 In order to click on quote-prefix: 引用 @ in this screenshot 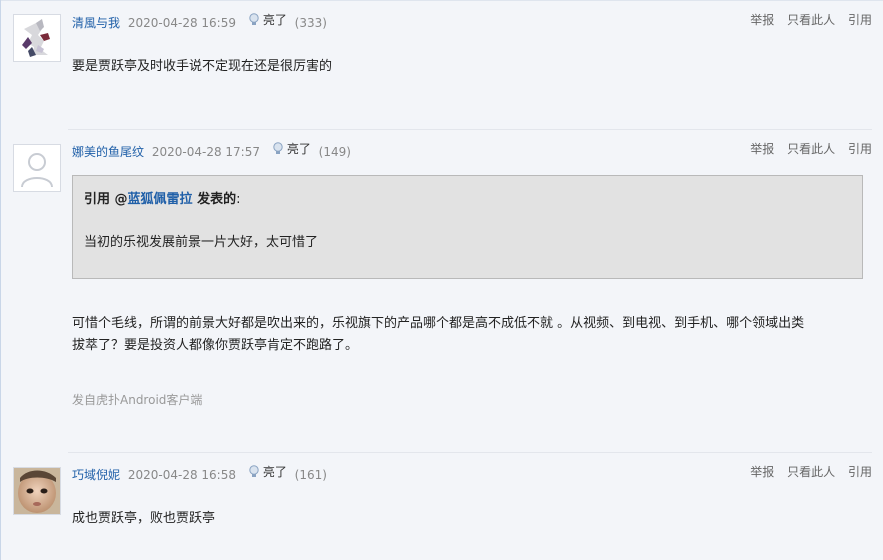, I will do `click(106, 199)`.